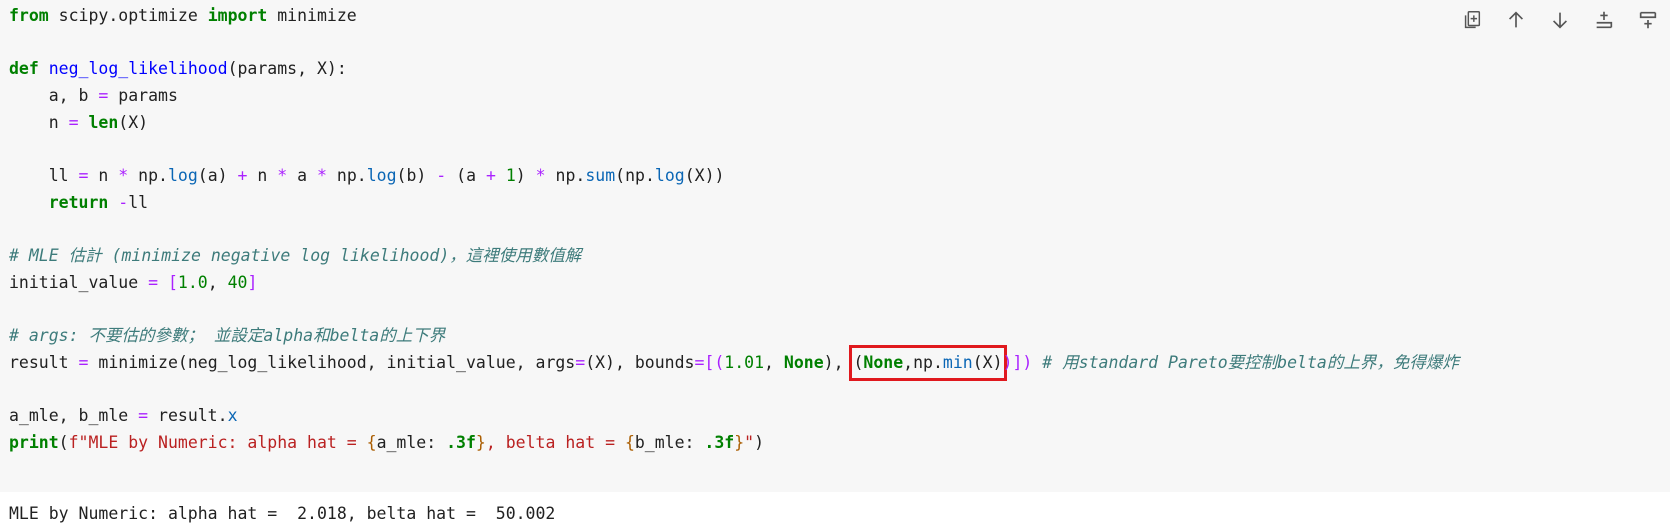 This screenshot has width=1670, height=530. I want to click on highlight-box: (None,np.min(X), so click(928, 363).